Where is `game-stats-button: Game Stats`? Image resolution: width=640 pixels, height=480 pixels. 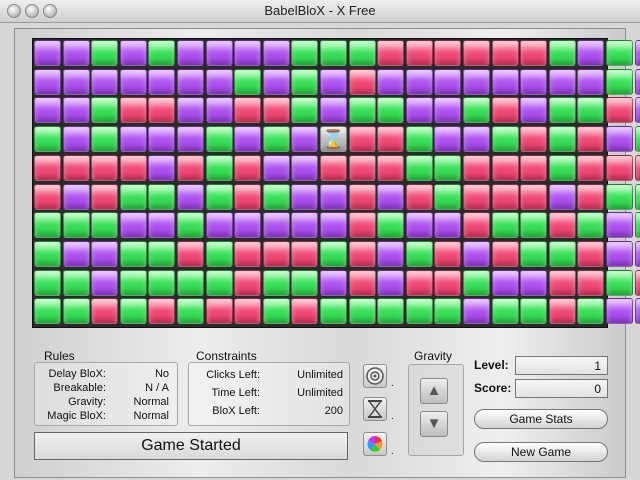
game-stats-button: Game Stats is located at coordinates (541, 419).